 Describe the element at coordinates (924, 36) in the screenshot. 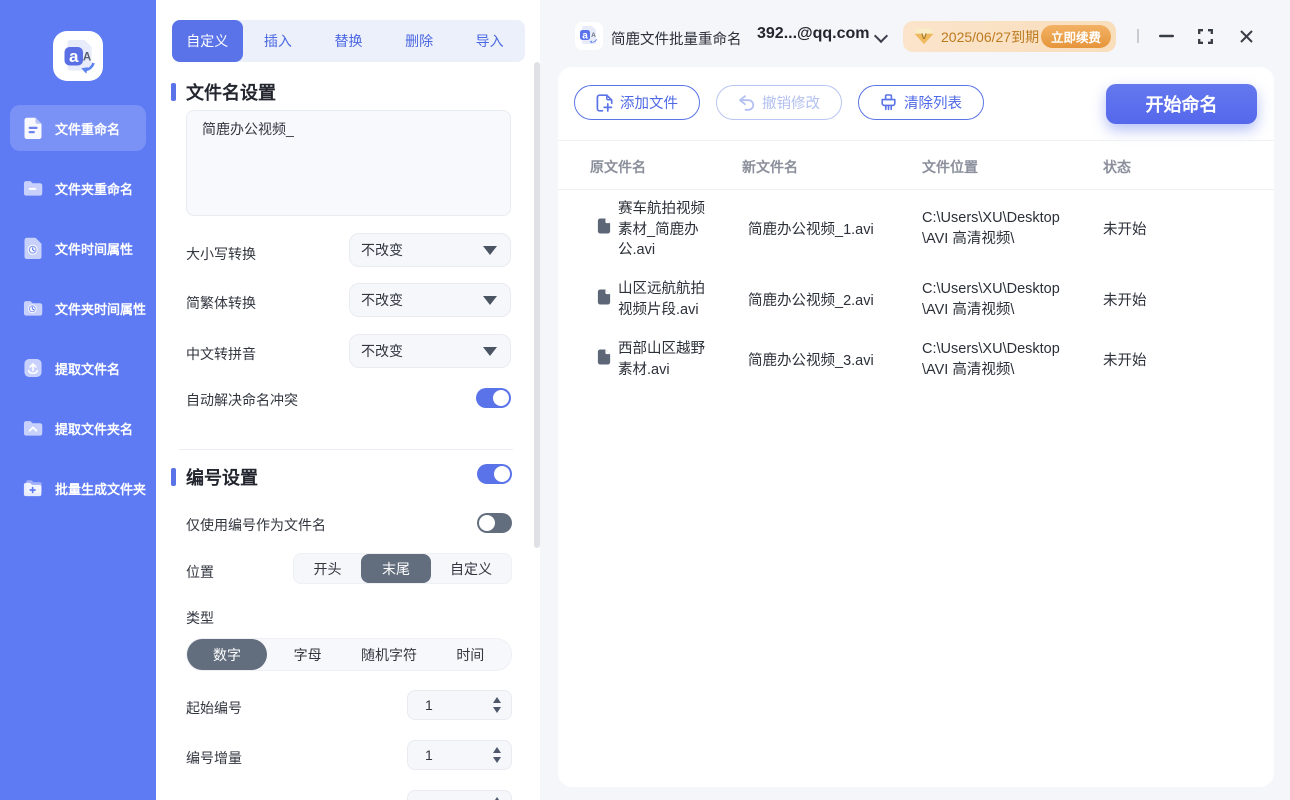

I see `svg-text: v` at that location.